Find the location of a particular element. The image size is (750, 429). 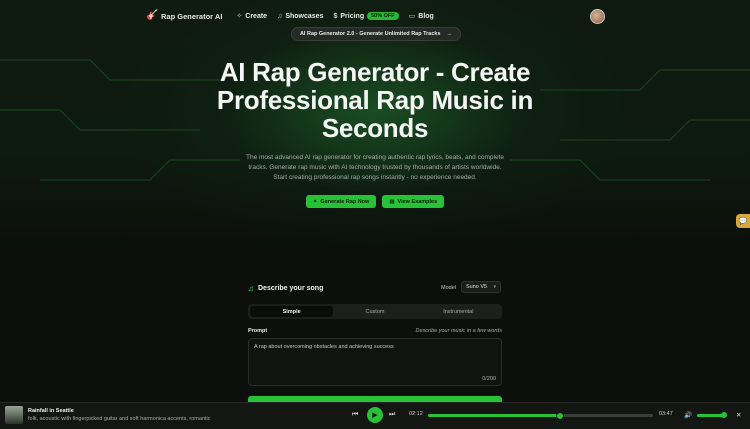

nav-item-showcases: ♫ Showcases is located at coordinates (300, 16).